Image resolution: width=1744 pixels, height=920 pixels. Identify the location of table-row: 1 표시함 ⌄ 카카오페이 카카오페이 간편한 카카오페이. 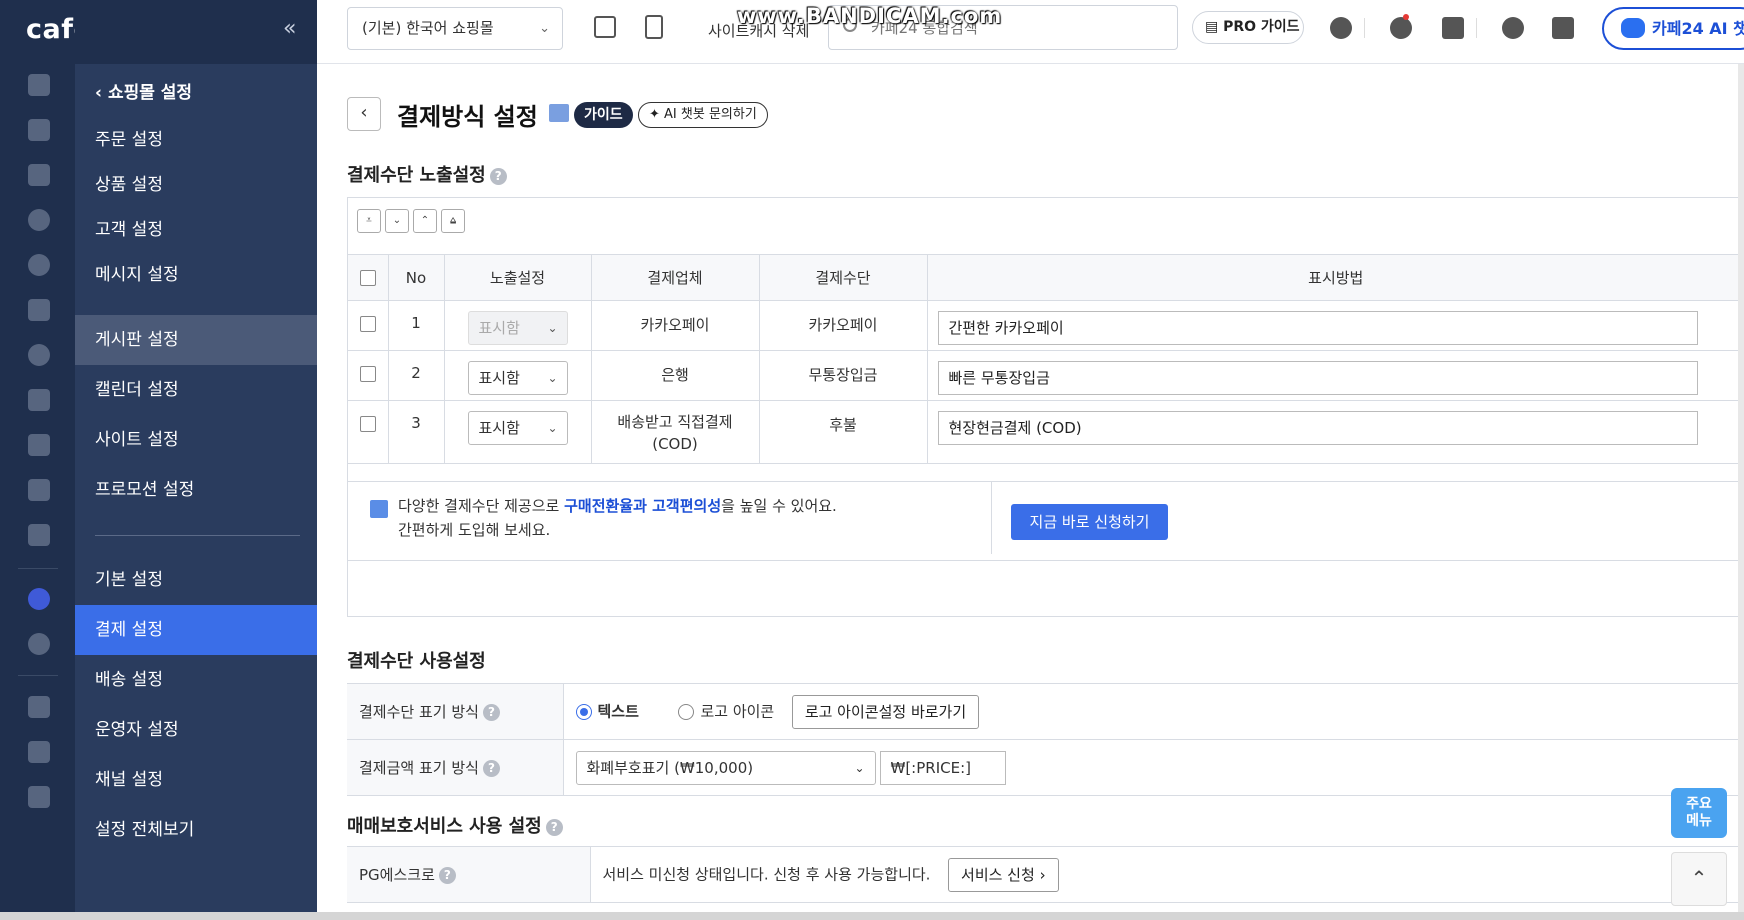
(1046, 325).